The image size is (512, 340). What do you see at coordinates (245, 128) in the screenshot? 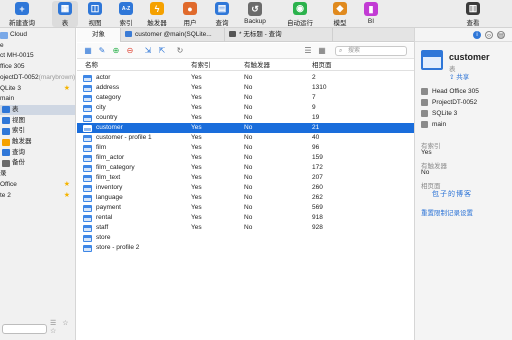
I see `table-row: customer Yes No 21` at bounding box center [245, 128].